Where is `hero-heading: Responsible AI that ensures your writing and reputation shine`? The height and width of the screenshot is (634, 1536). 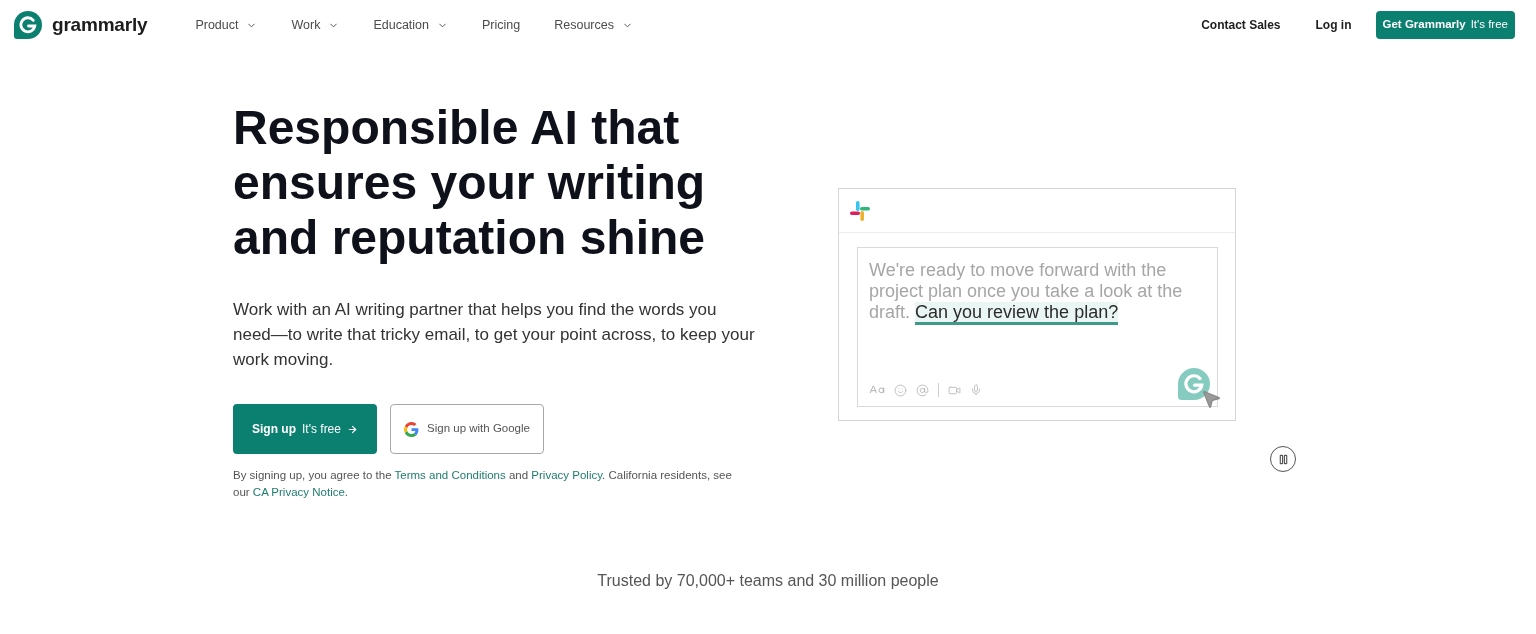
hero-heading: Responsible AI that ensures your writing and reputation shine is located at coordinates (470, 182).